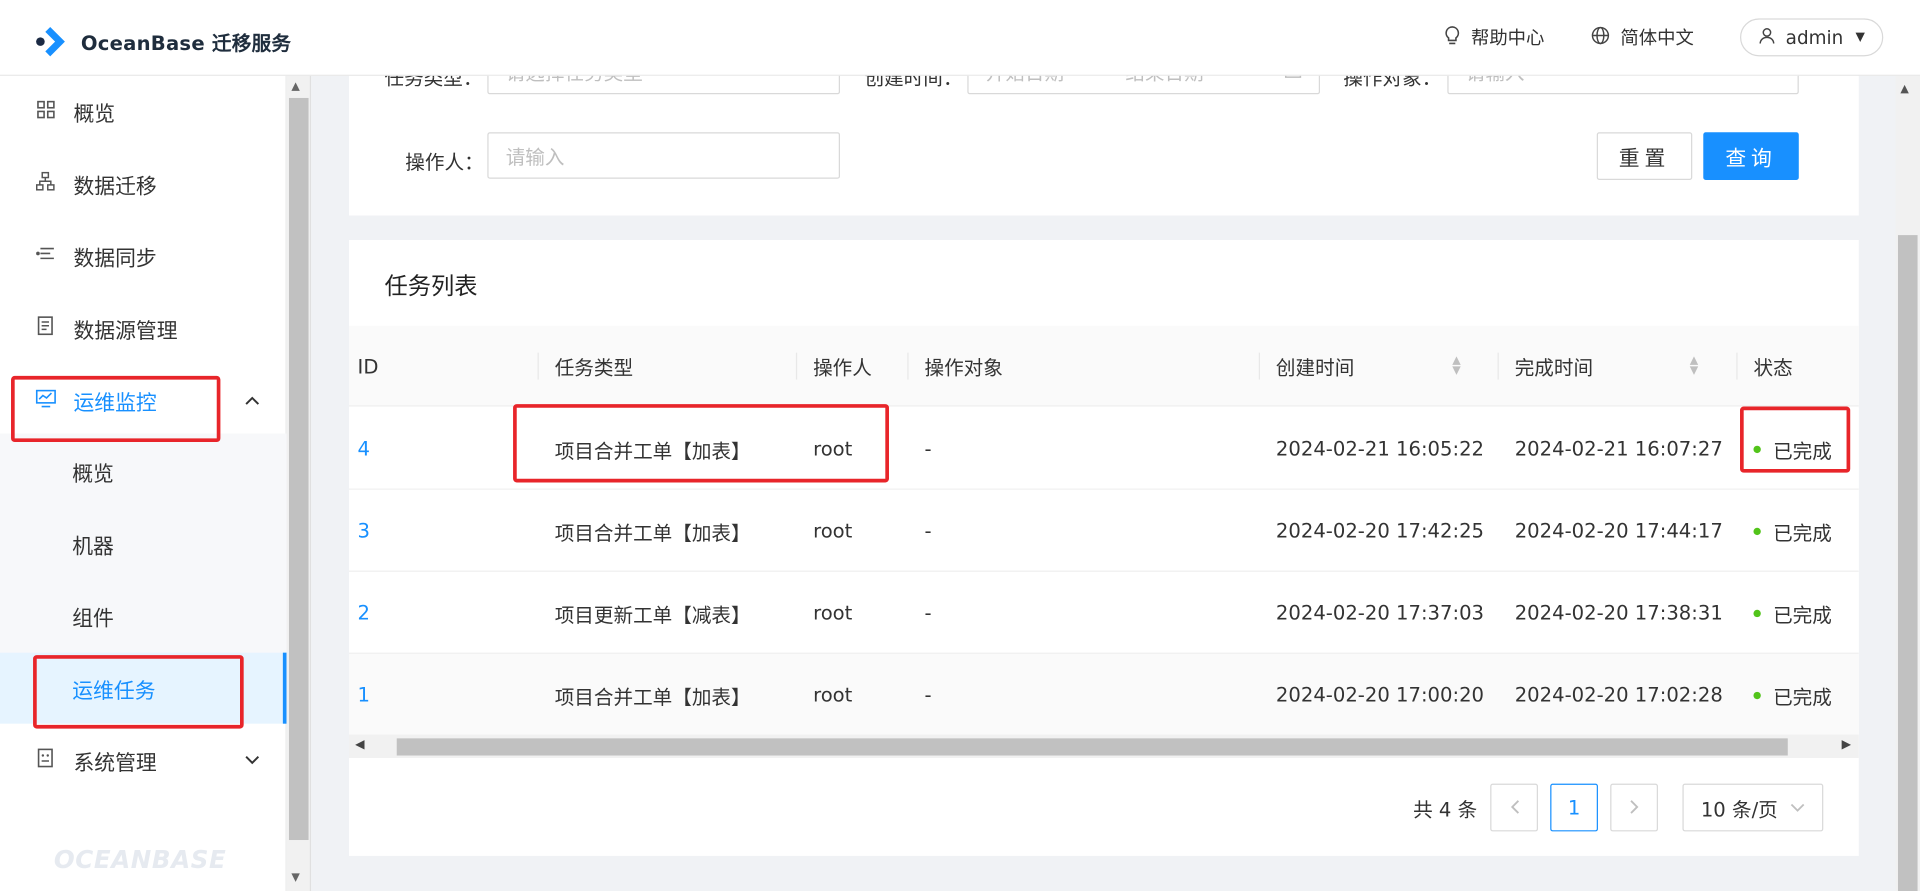 The width and height of the screenshot is (1920, 891). I want to click on scroll-left-icon: ◀, so click(359, 744).